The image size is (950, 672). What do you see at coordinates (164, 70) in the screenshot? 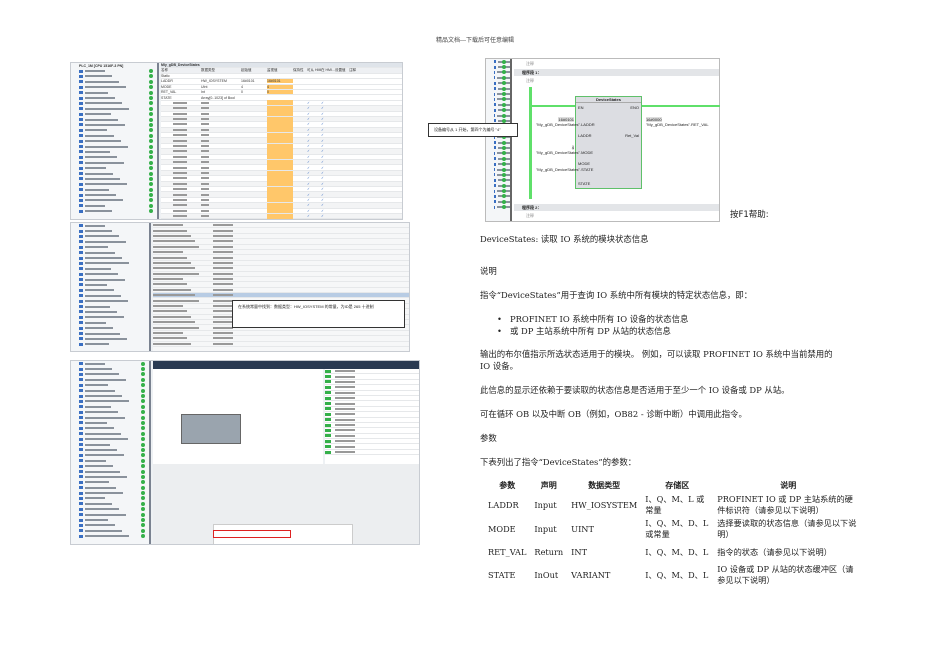
I see `grid-column-header: 名称` at bounding box center [164, 70].